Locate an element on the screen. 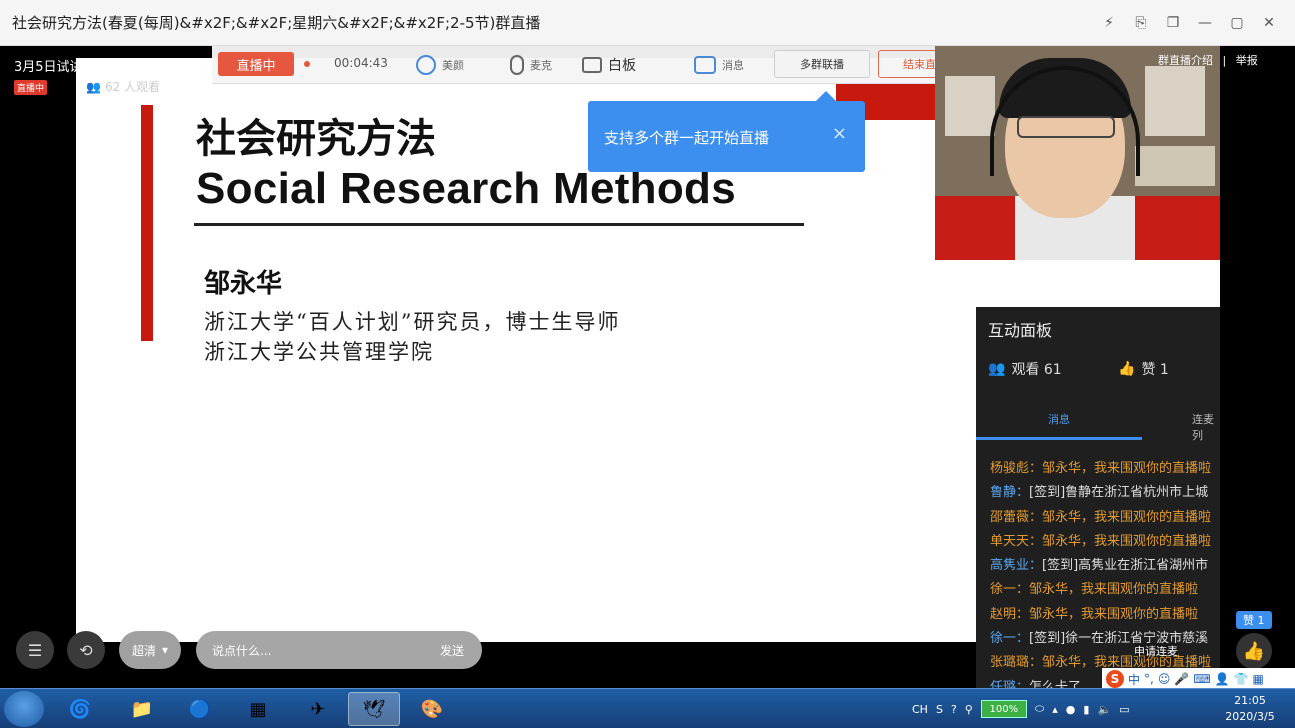 This screenshot has width=1295, height=728. stream-info: 3月5日试讲 社会研究方法 直播中 👥 62 人观看 is located at coordinates (105, 73).